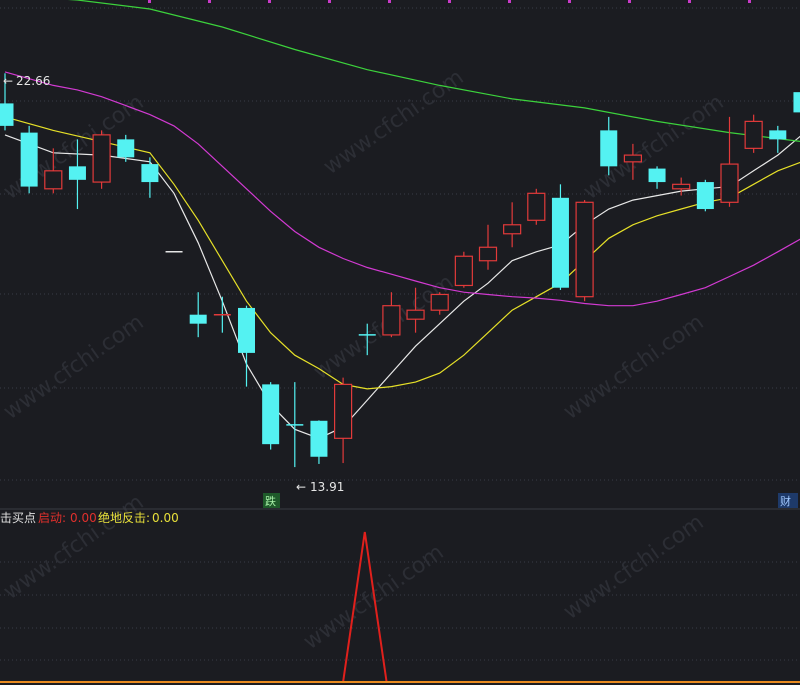  I want to click on legend-qidong-label: 启动:, so click(52, 518).